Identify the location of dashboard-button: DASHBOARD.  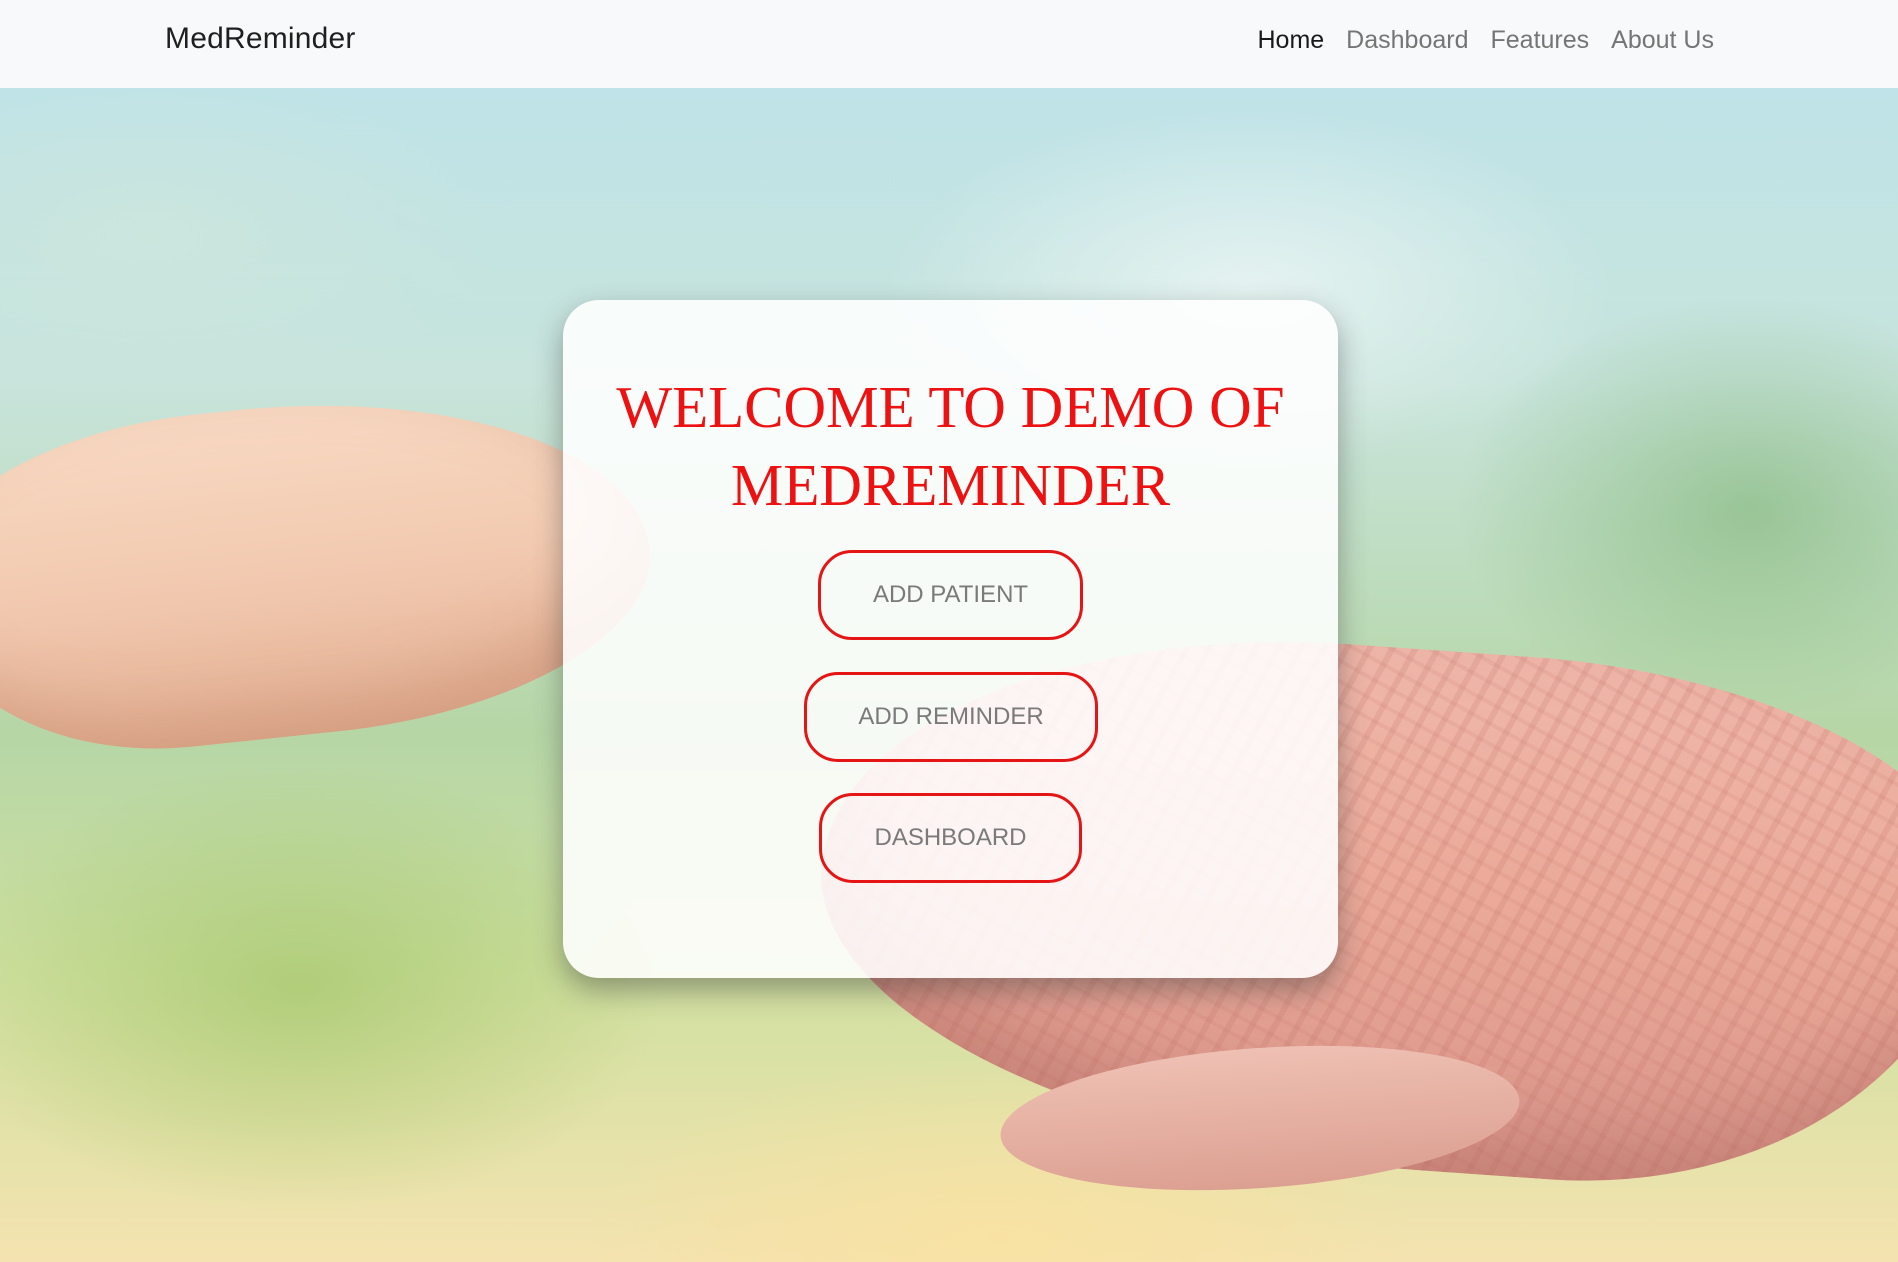
(950, 838).